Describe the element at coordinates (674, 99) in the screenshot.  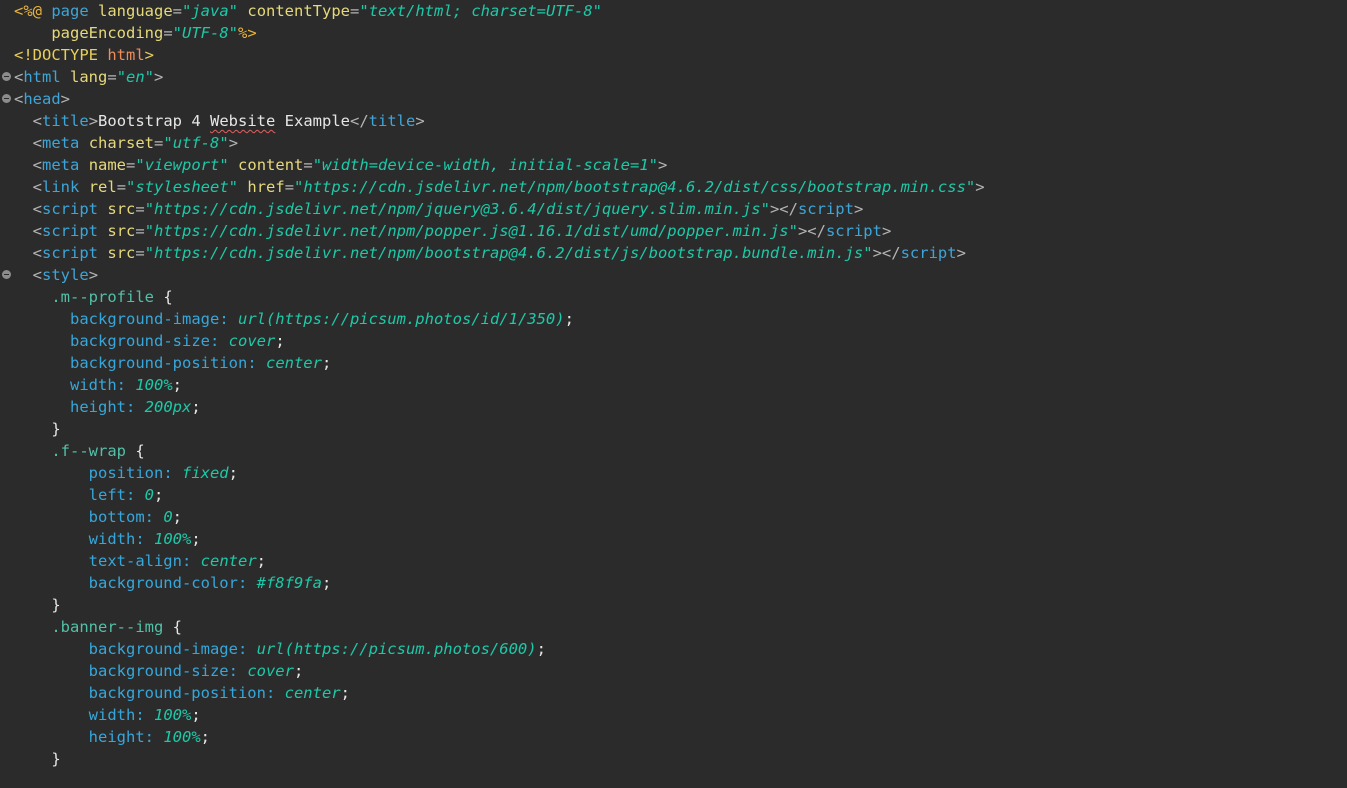
I see `code-line: <head>` at that location.